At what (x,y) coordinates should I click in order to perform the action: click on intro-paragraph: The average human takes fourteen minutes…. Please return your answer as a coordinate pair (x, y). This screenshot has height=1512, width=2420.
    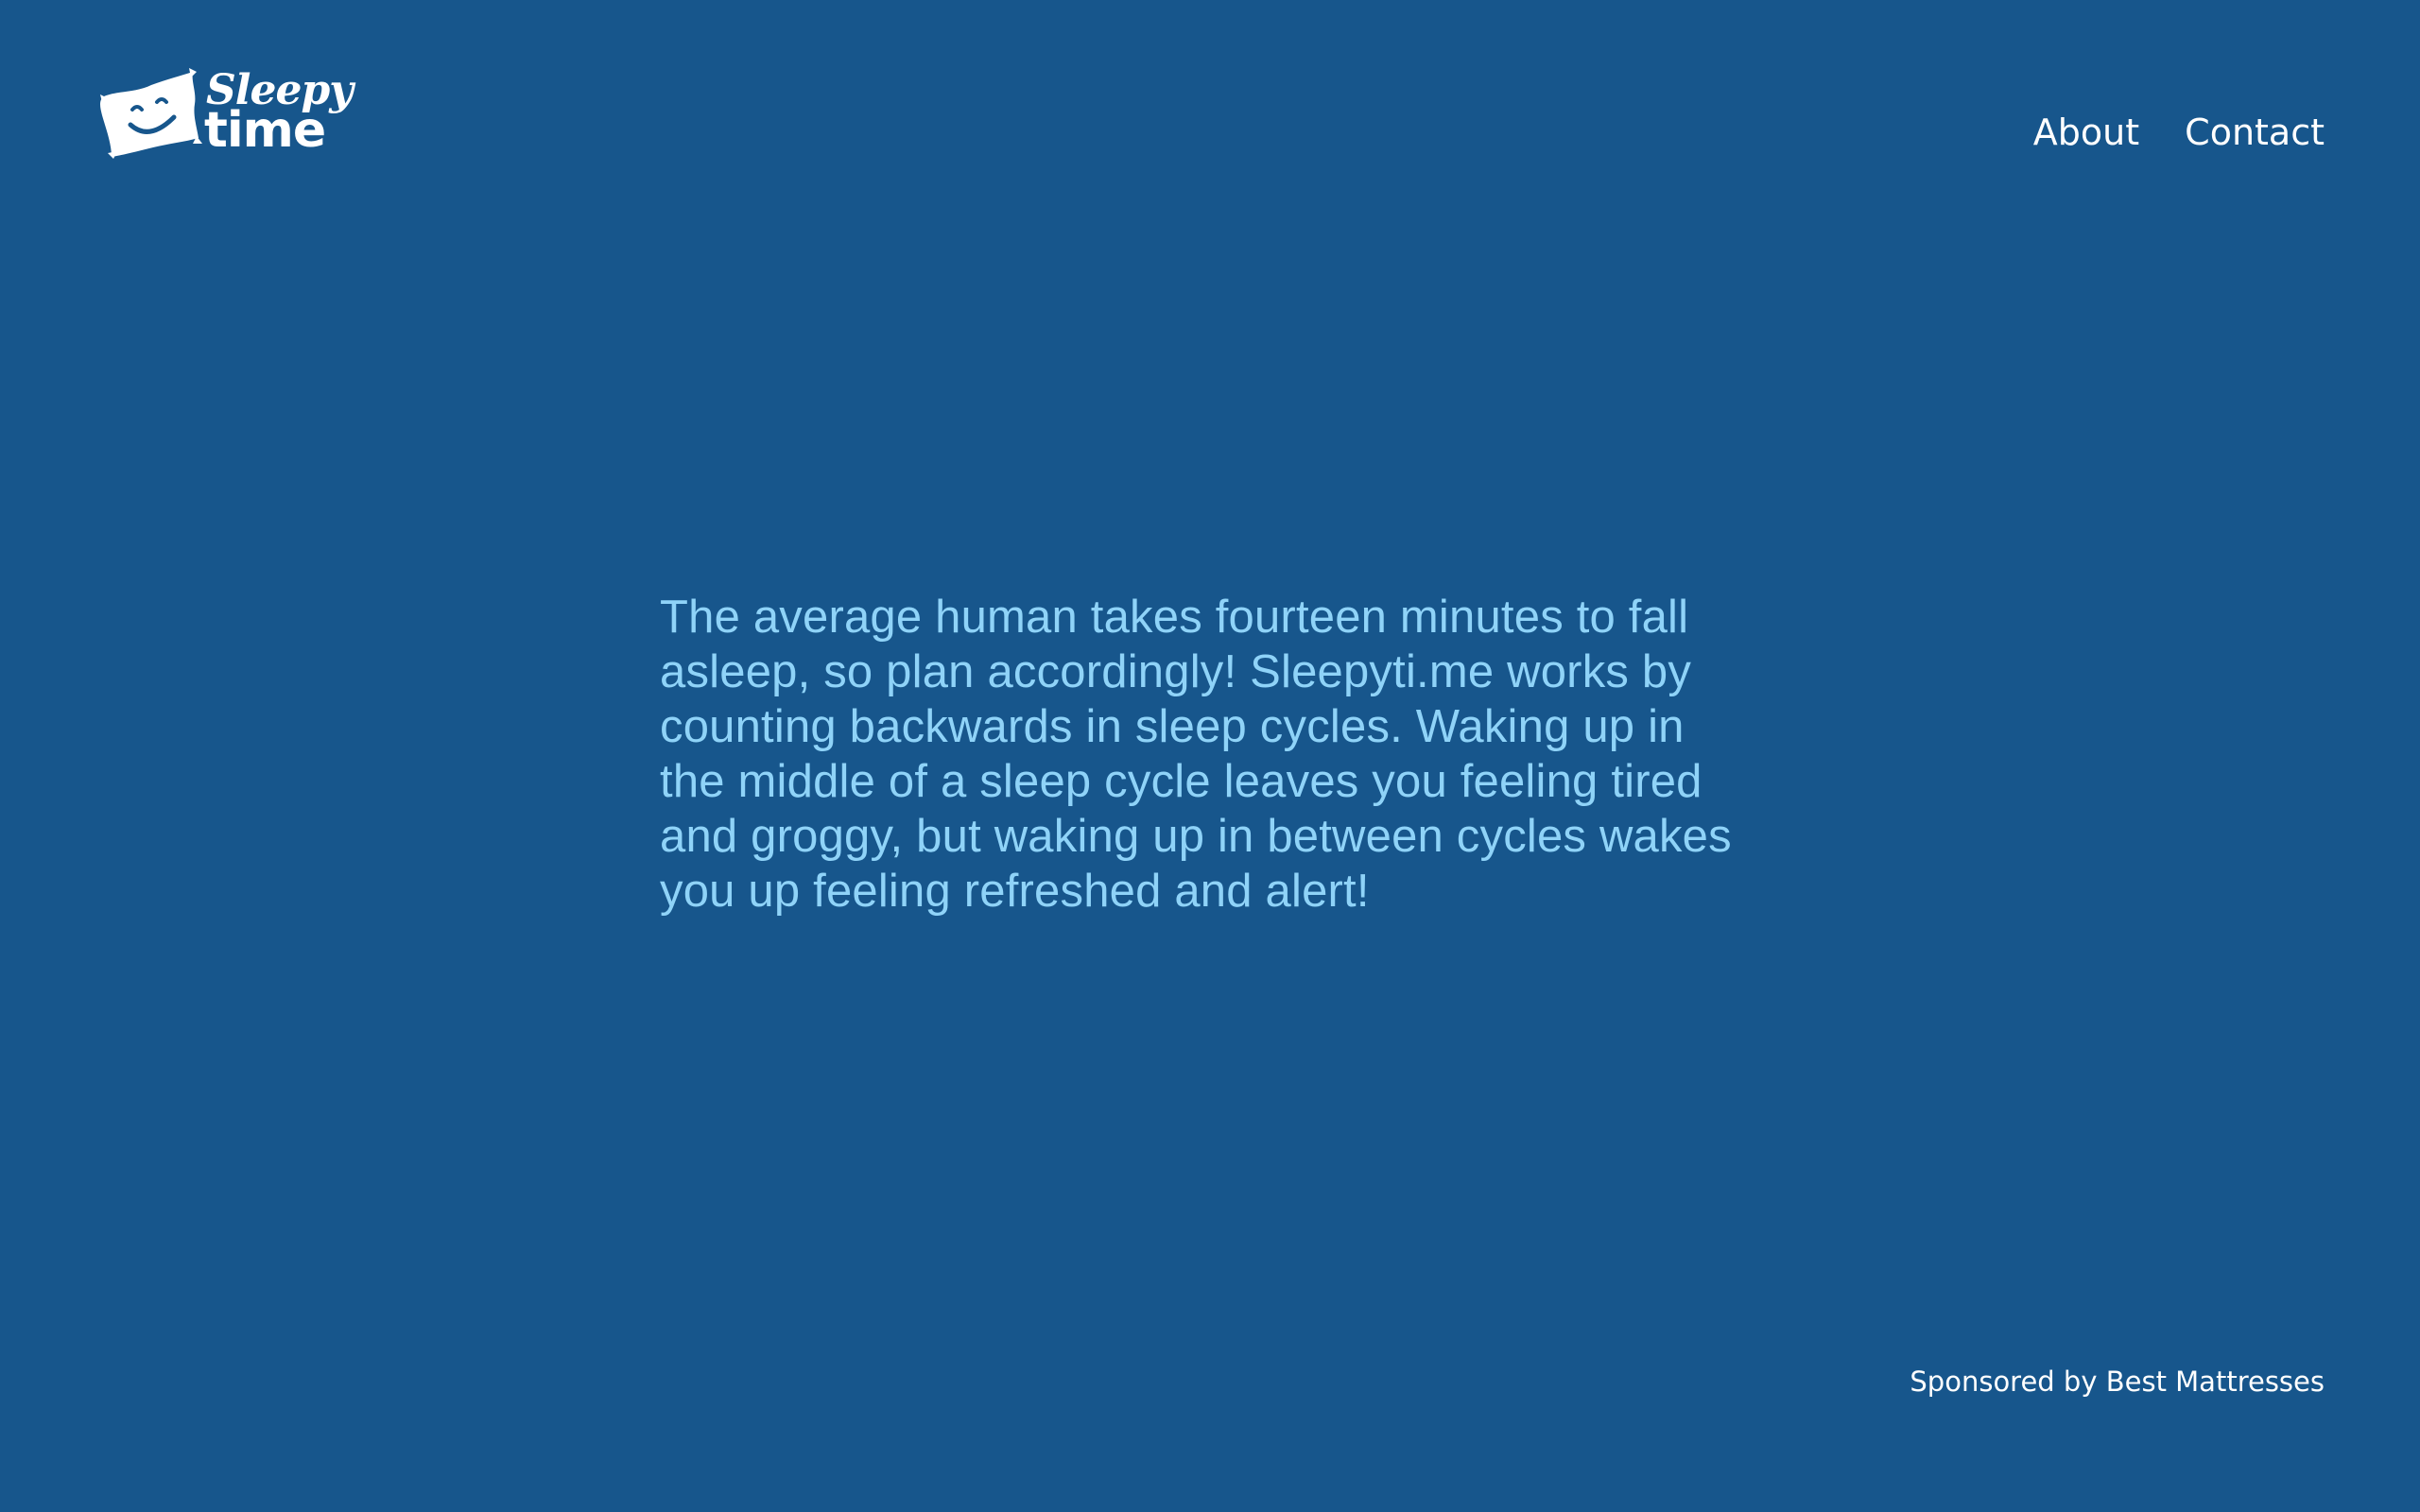
    Looking at the image, I should click on (1196, 754).